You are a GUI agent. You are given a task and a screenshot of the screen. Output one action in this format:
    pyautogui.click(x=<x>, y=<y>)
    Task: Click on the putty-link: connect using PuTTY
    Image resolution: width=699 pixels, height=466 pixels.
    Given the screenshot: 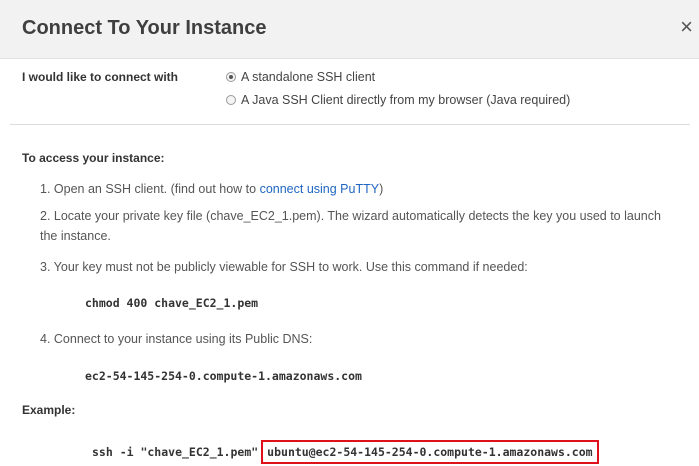 What is the action you would take?
    pyautogui.click(x=320, y=189)
    